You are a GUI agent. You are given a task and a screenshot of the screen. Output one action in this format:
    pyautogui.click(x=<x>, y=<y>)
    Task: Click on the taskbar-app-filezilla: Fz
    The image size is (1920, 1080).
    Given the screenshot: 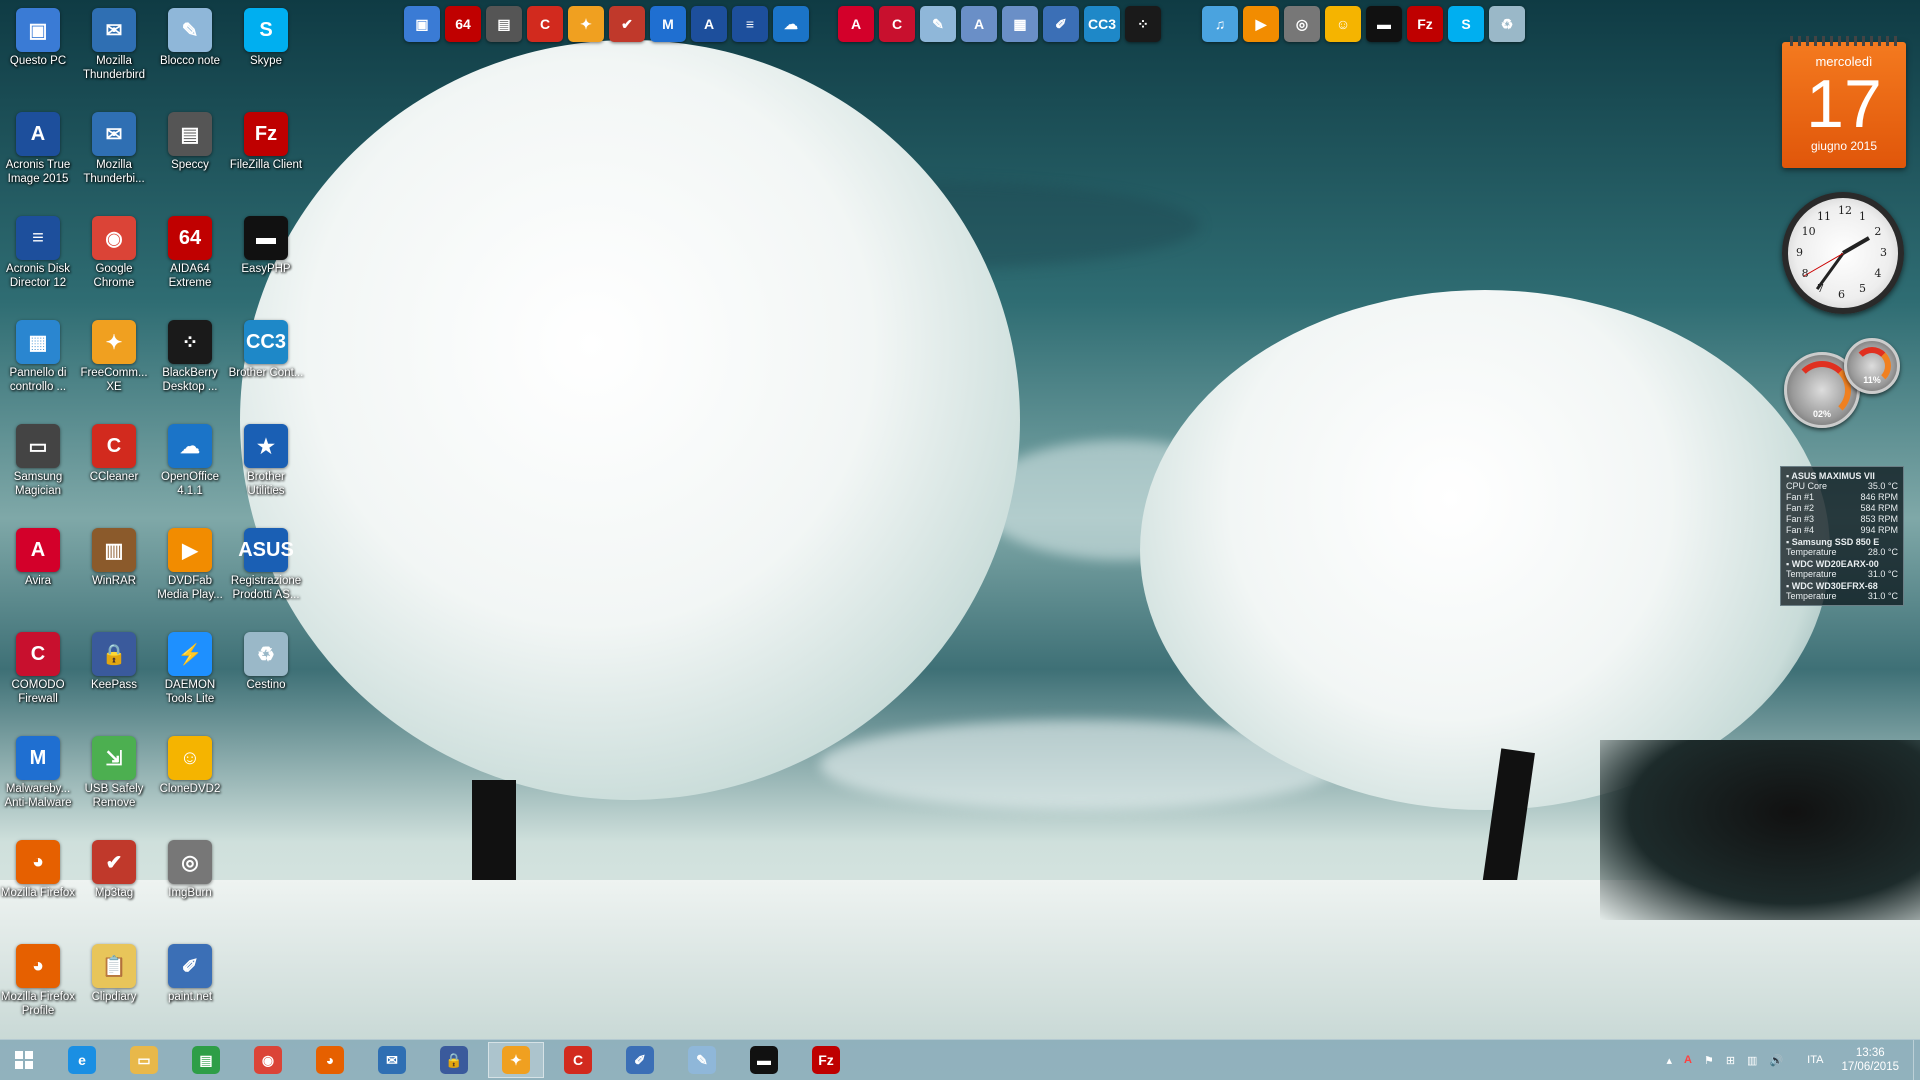 What is the action you would take?
    pyautogui.click(x=826, y=1060)
    